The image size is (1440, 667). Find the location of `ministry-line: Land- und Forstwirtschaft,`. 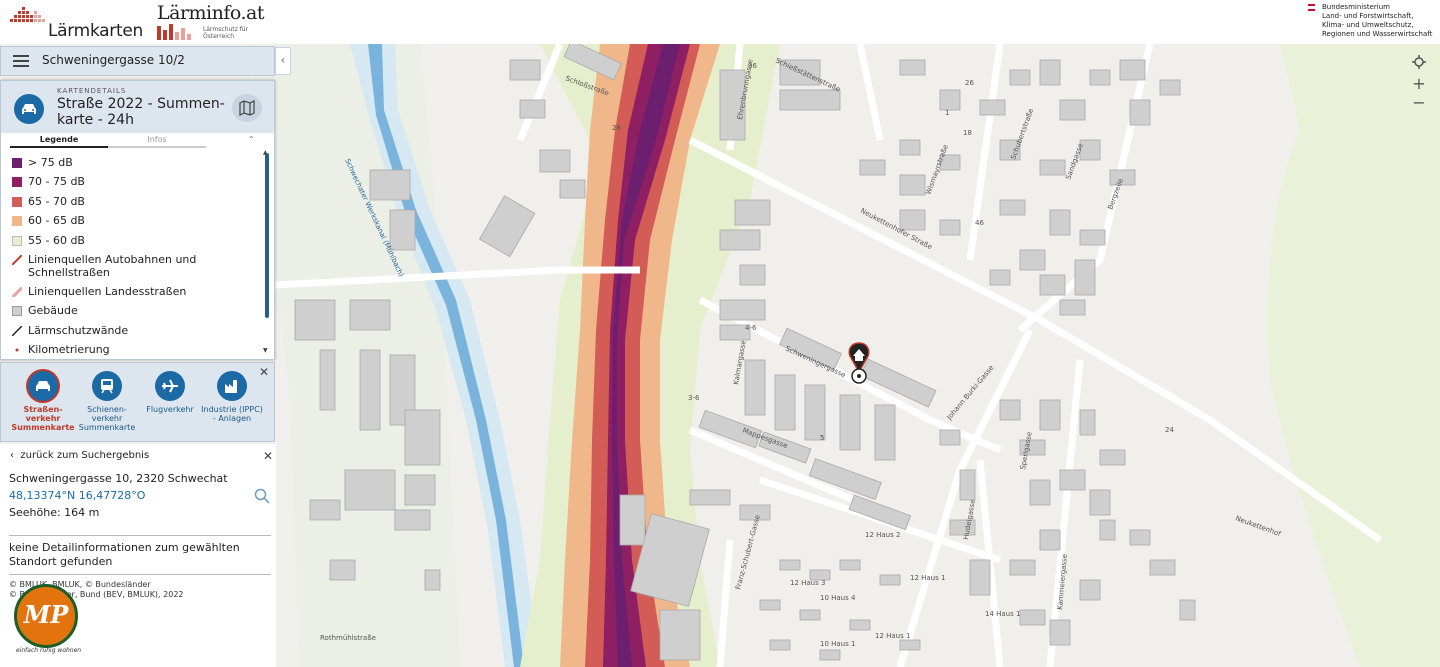

ministry-line: Land- und Forstwirtschaft, is located at coordinates (1368, 16).